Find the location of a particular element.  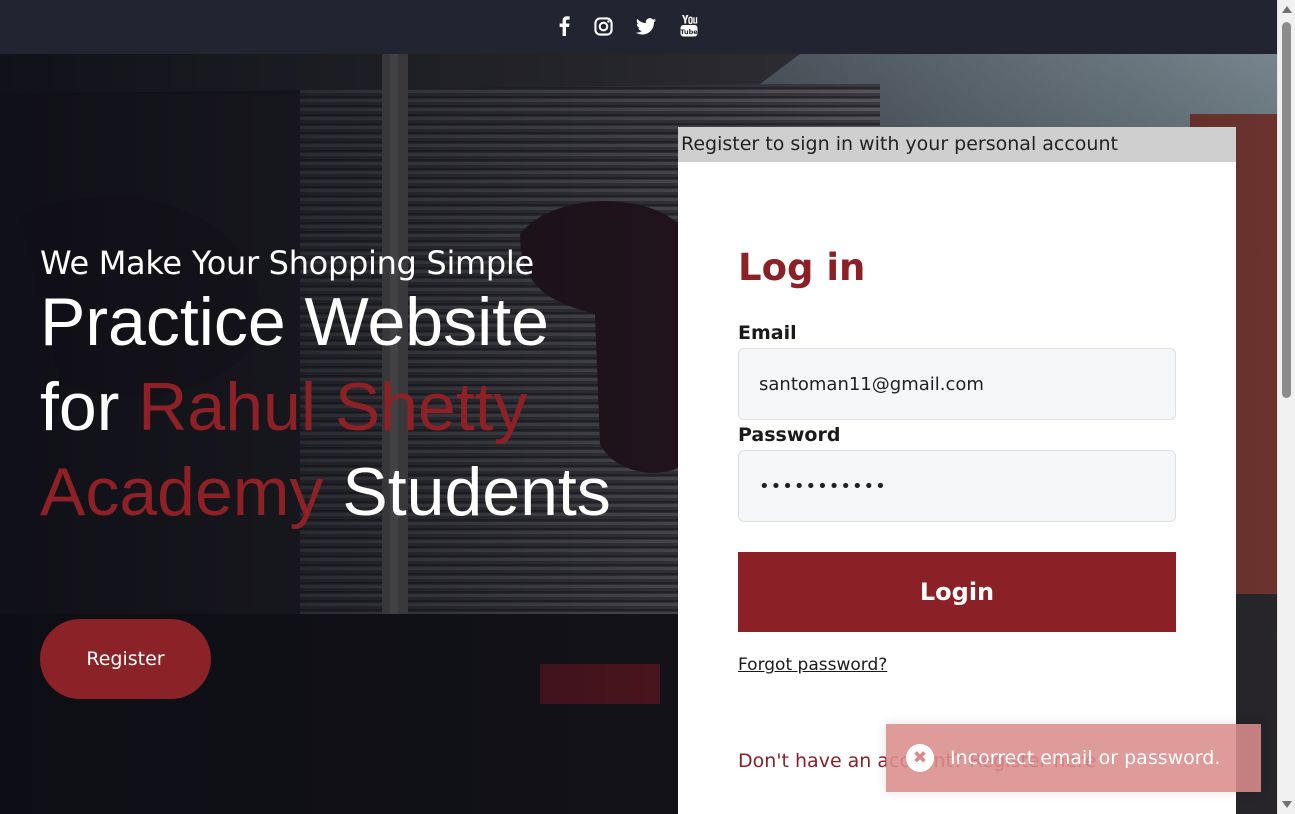

password-label: Password is located at coordinates (789, 435).